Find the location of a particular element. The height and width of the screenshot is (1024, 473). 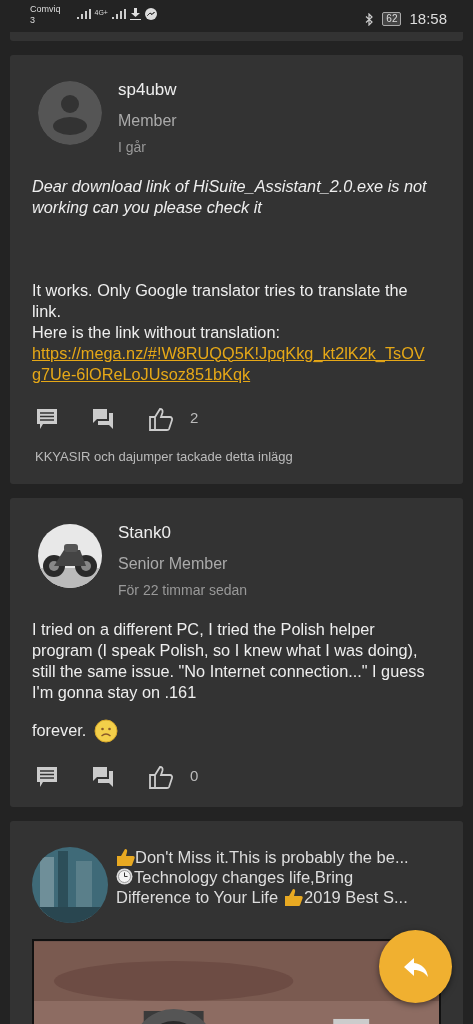

quoted-text: Dear download link of HiSuite_Assistant_2.0.exe is not working can you please check it is located at coordinates (230, 196).